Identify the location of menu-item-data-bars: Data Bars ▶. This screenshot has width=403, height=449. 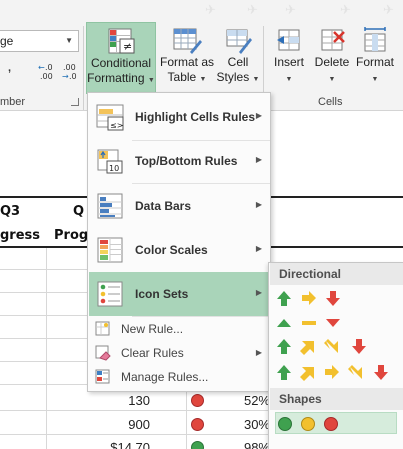
(179, 206).